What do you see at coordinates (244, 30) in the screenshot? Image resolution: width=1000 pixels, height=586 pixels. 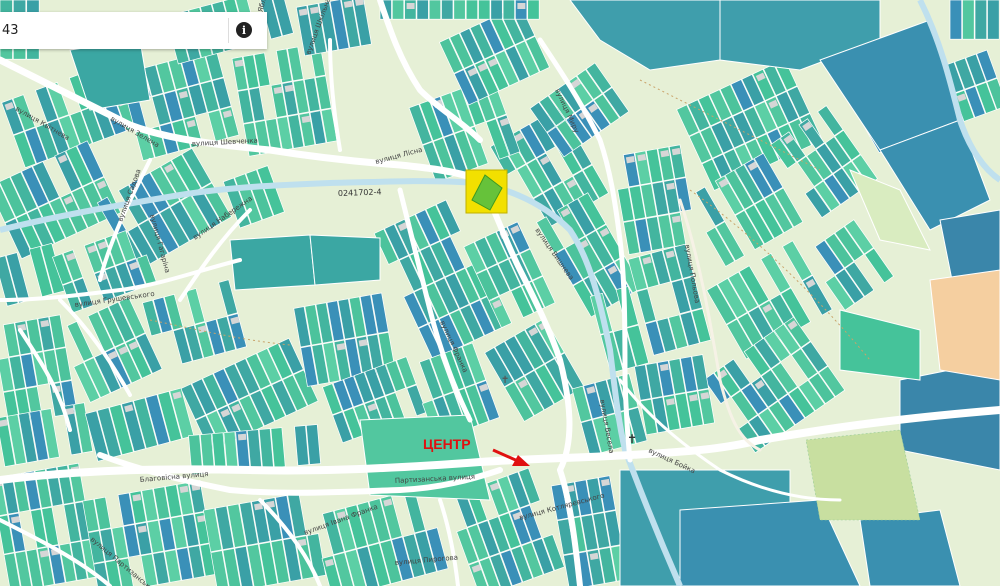 I see `info-icon: i` at bounding box center [244, 30].